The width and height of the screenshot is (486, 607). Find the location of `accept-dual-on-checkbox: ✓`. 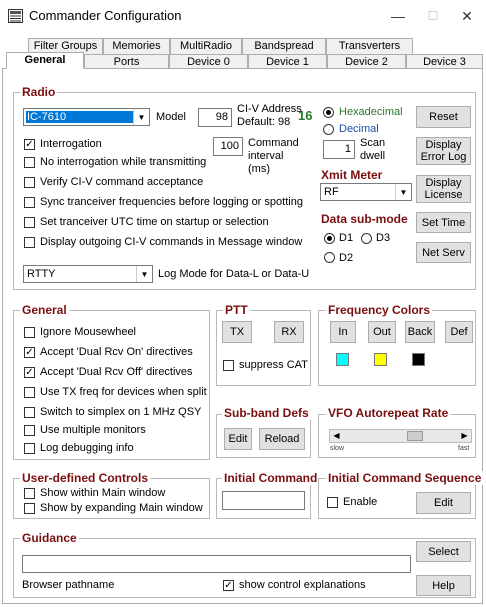

accept-dual-on-checkbox: ✓ is located at coordinates (29, 352).